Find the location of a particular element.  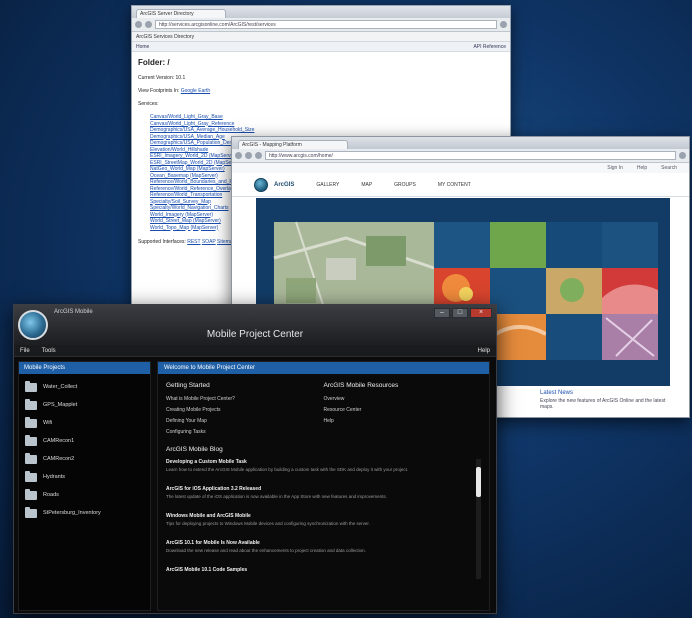

getting-started-link: Configuring Tasks is located at coordinates (245, 434).